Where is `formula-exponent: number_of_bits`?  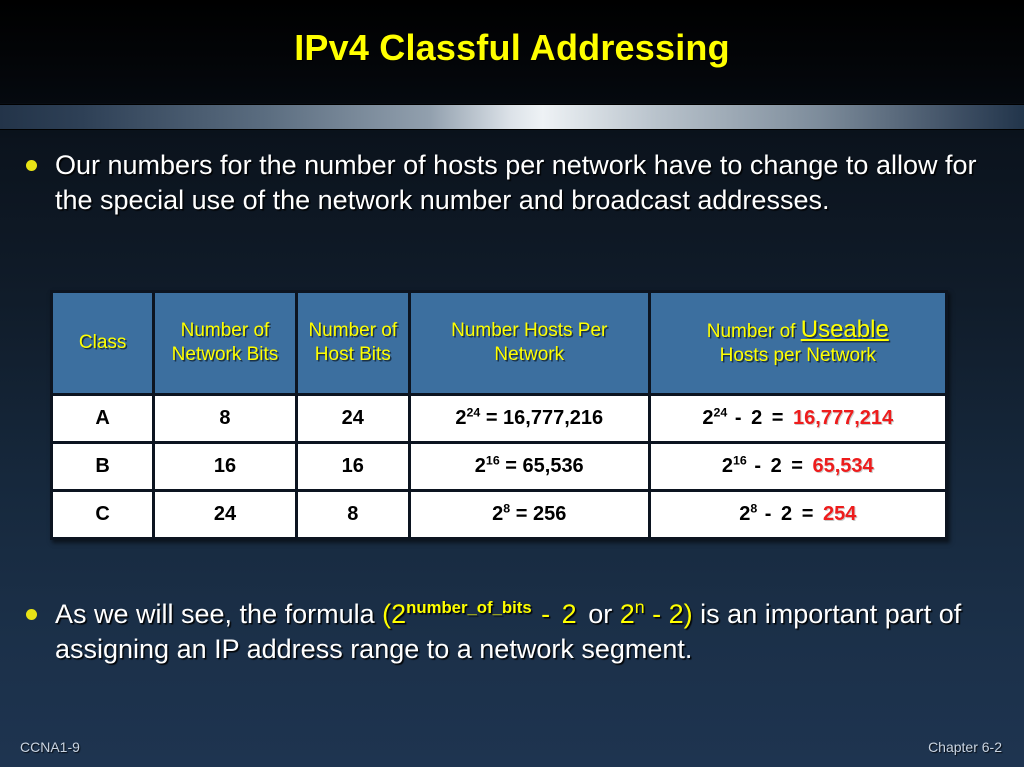 formula-exponent: number_of_bits is located at coordinates (469, 607).